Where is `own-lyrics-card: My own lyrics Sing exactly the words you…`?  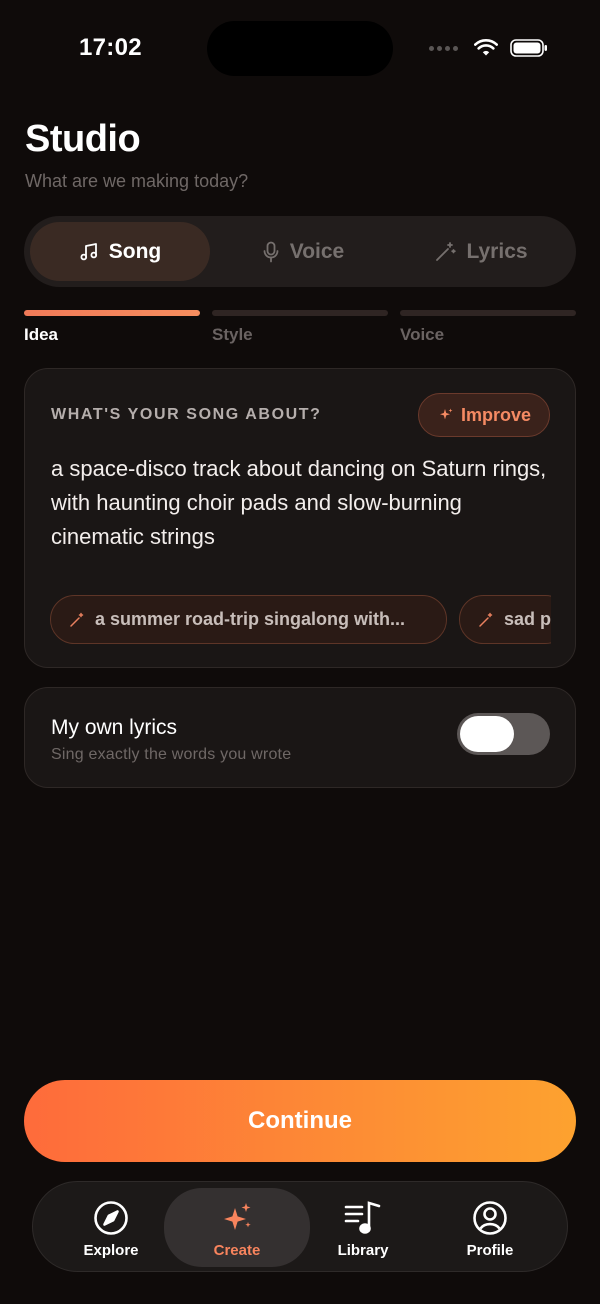
own-lyrics-card: My own lyrics Sing exactly the words you… is located at coordinates (300, 737).